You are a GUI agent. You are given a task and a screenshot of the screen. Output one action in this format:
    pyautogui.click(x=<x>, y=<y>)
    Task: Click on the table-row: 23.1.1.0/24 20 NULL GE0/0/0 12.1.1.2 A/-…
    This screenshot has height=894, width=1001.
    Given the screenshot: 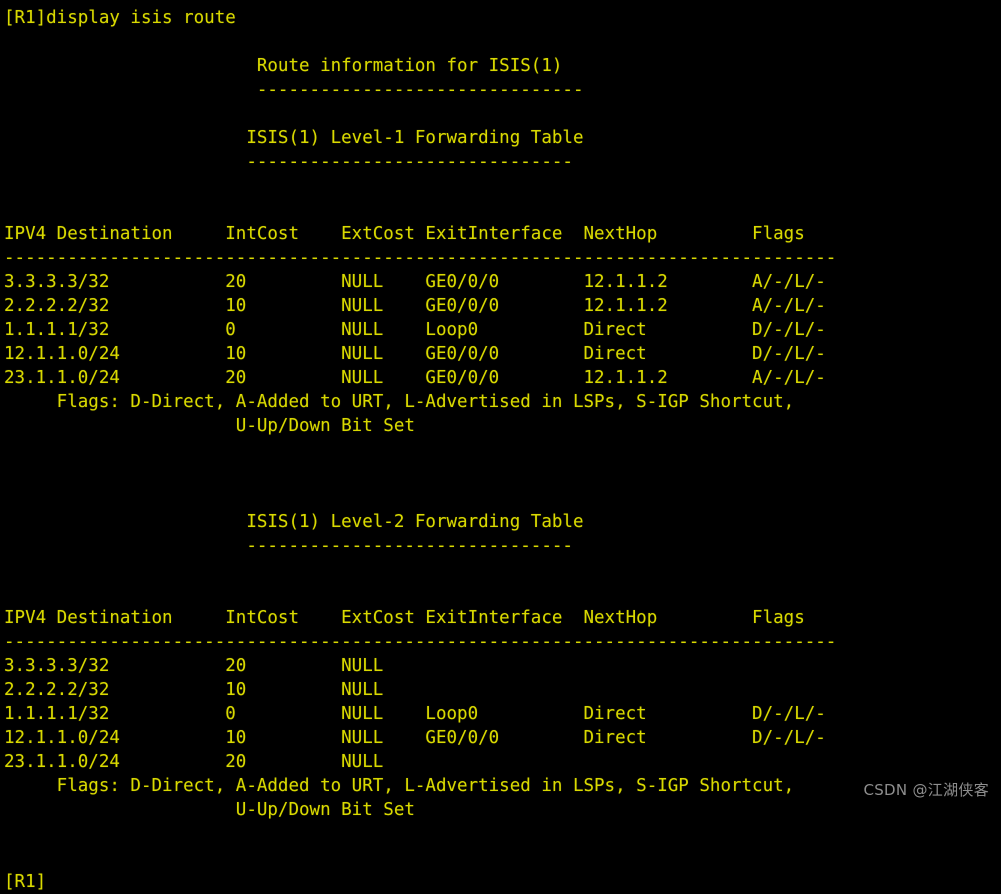 What is the action you would take?
    pyautogui.click(x=415, y=378)
    